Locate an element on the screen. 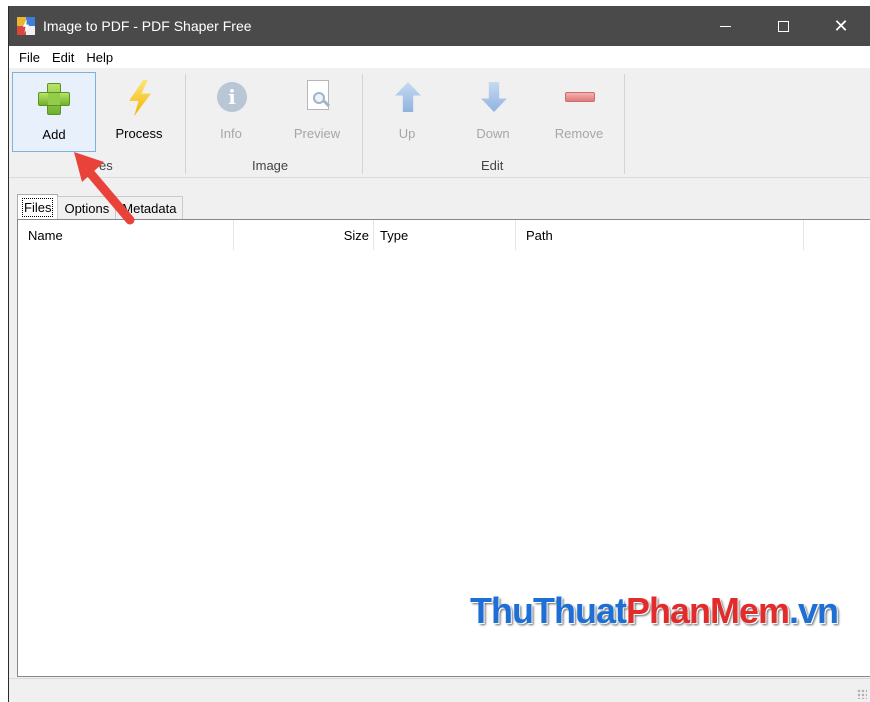  up-button-label: Up is located at coordinates (407, 133).